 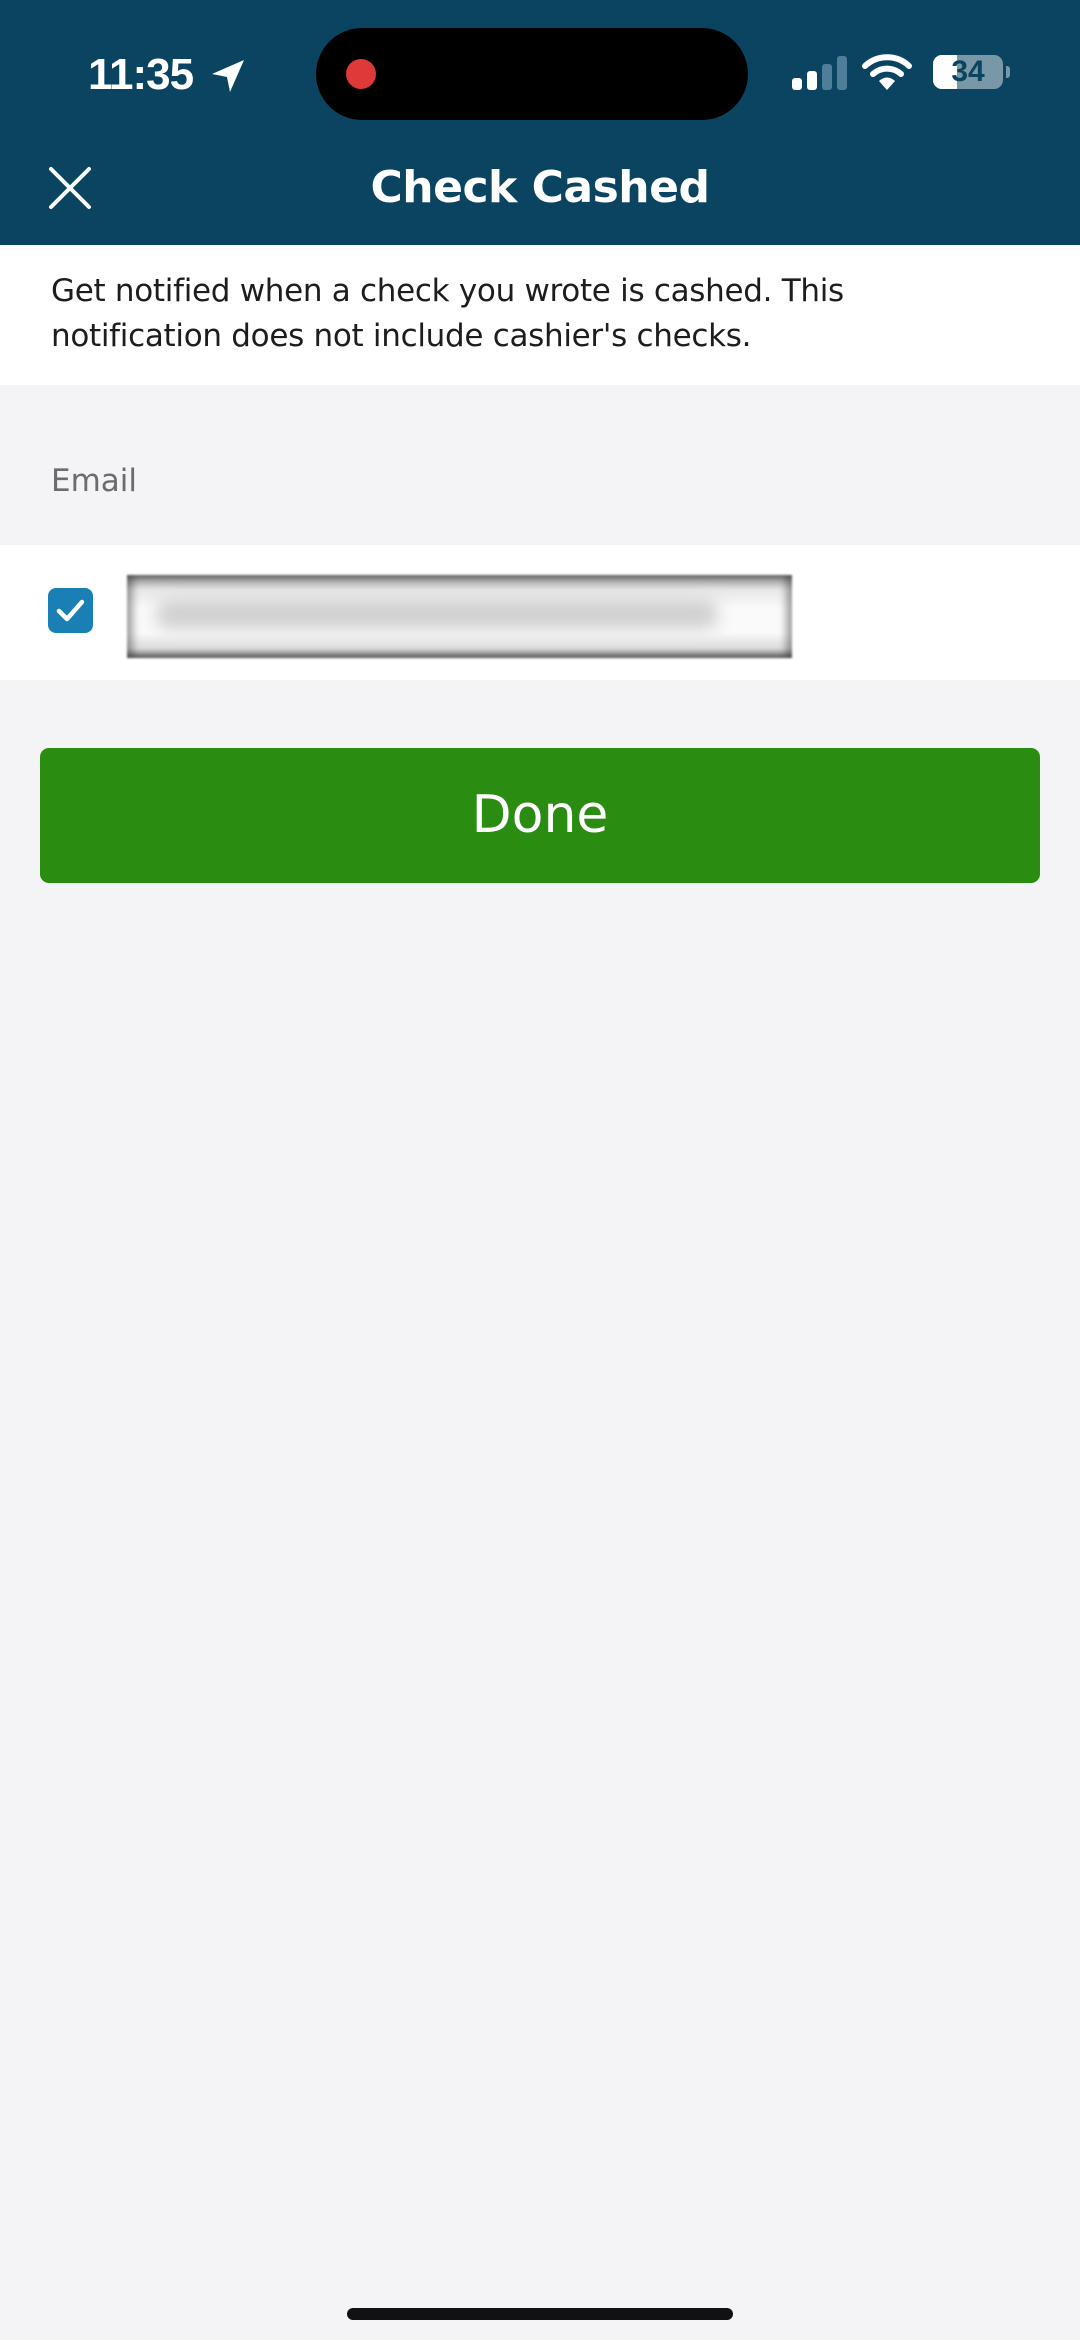 I want to click on app-header: 11:35 34 Check Cashed, so click(x=540, y=122).